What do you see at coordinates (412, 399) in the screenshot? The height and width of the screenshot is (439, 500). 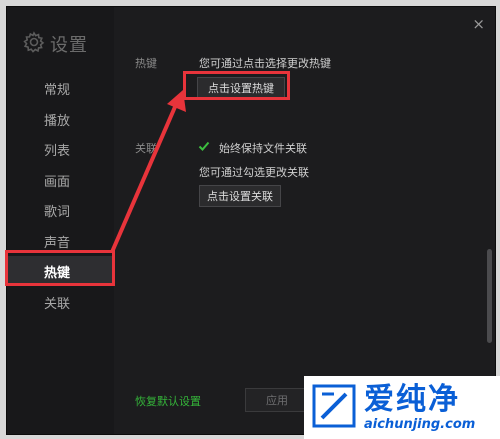 I see `watermark-brand: 爱纯净` at bounding box center [412, 399].